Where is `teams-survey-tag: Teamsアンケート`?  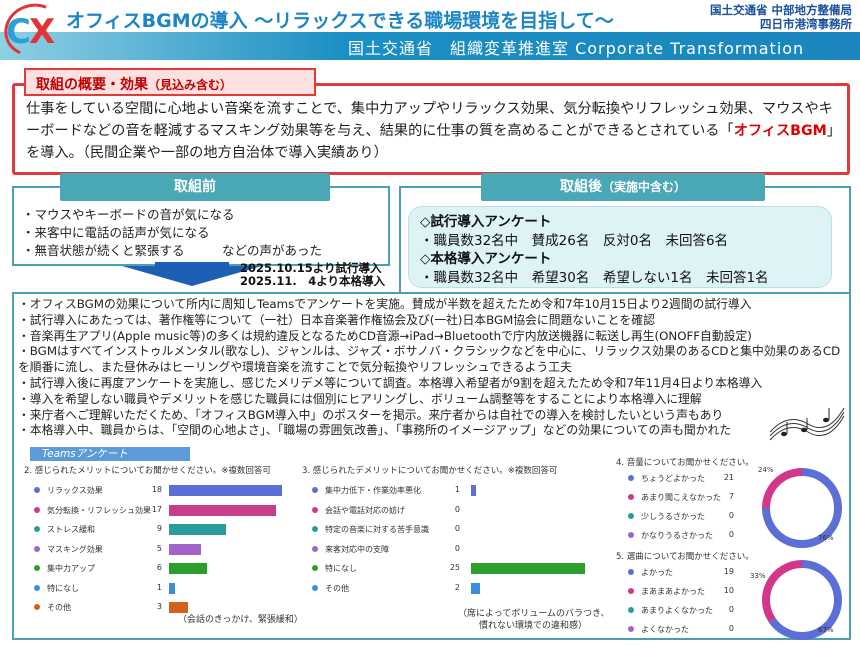 teams-survey-tag: Teamsアンケート is located at coordinates (110, 454).